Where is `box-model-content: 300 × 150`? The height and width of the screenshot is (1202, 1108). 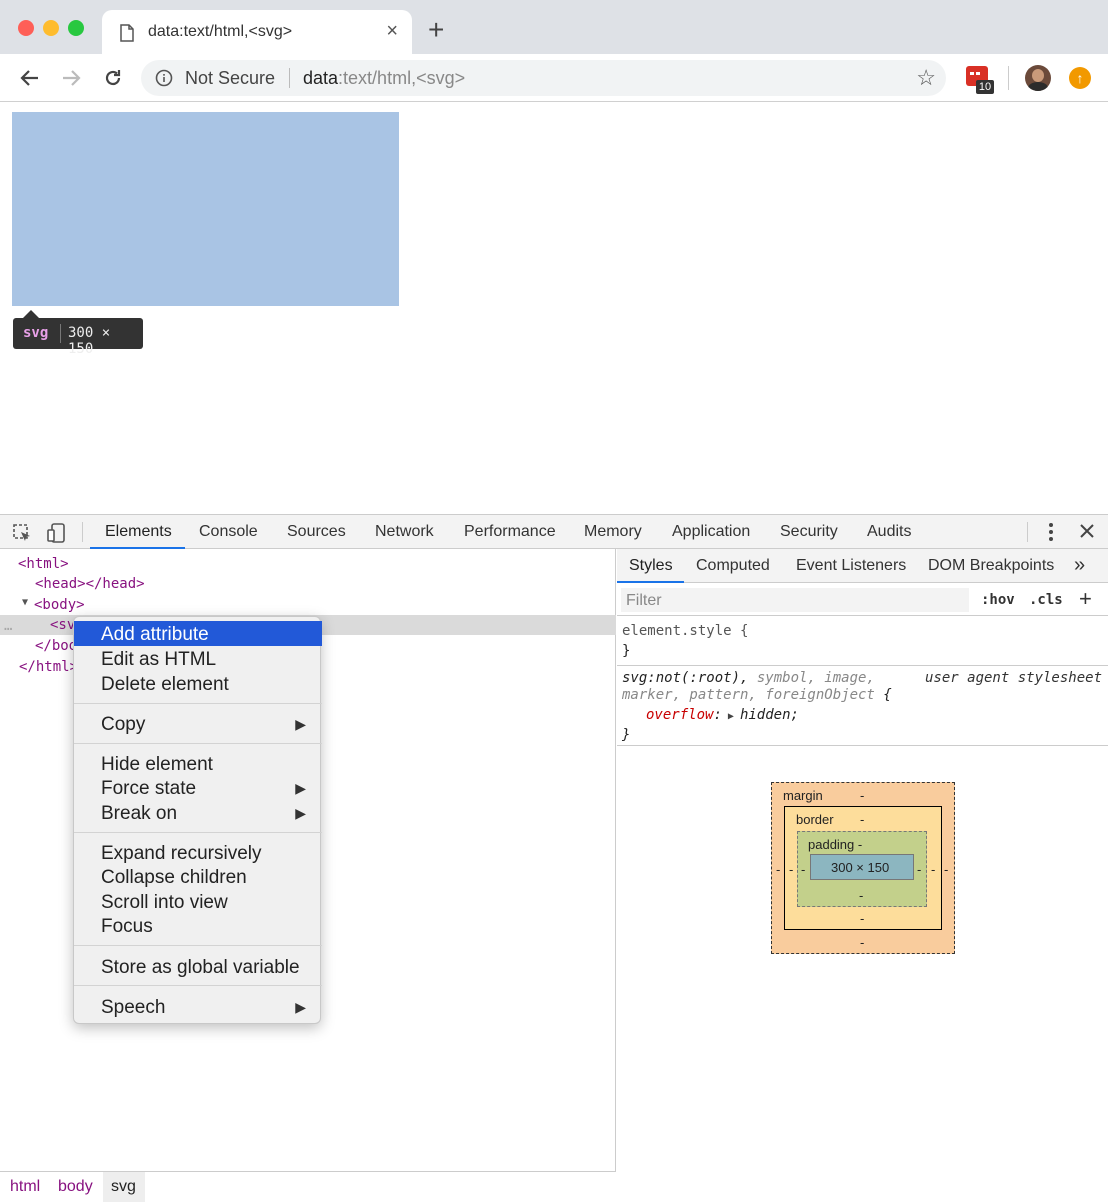
box-model-content: 300 × 150 is located at coordinates (862, 867).